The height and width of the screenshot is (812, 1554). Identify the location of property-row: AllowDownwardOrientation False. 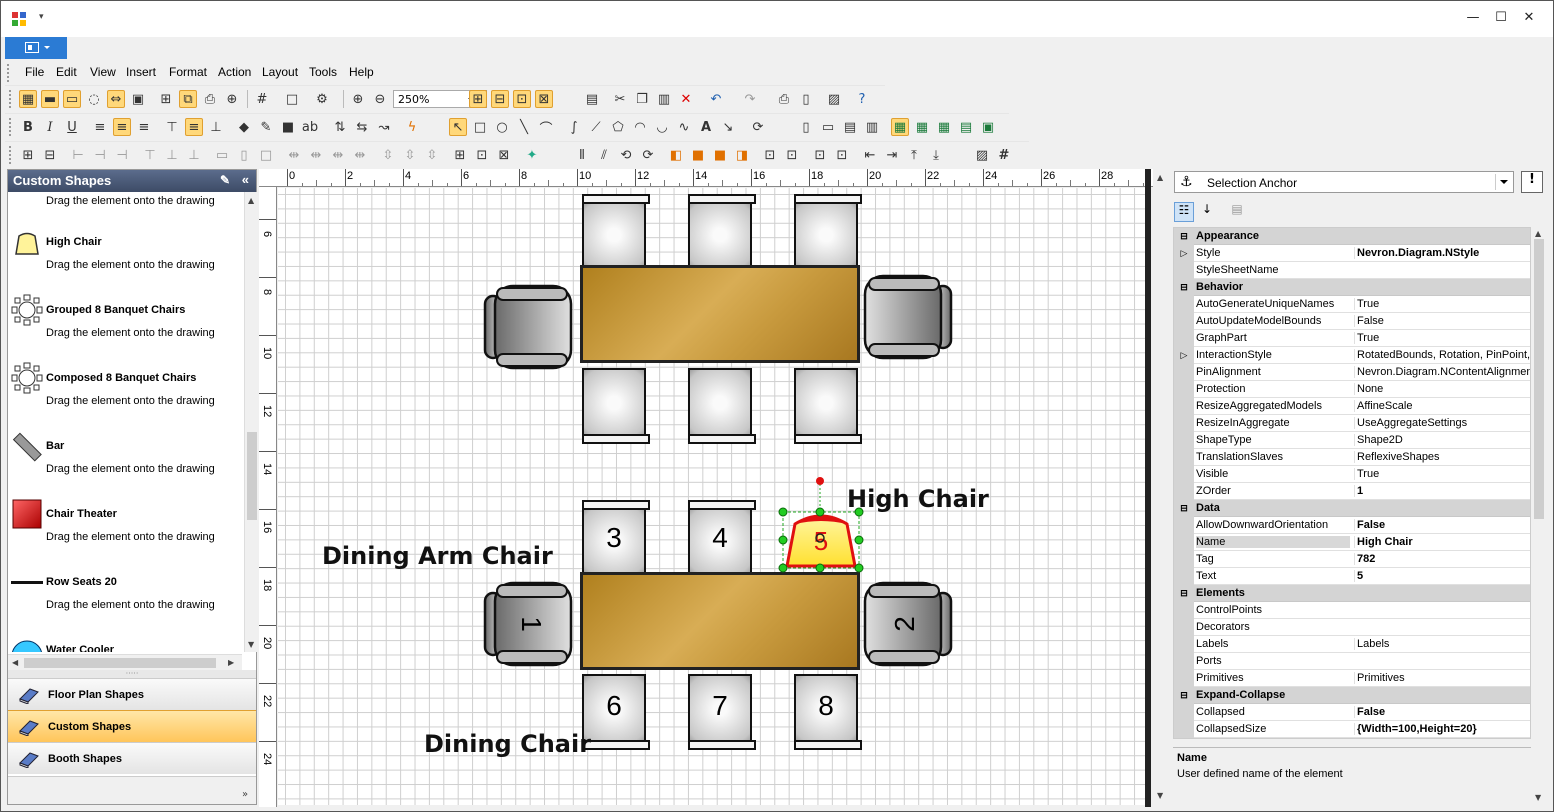
(1352, 525).